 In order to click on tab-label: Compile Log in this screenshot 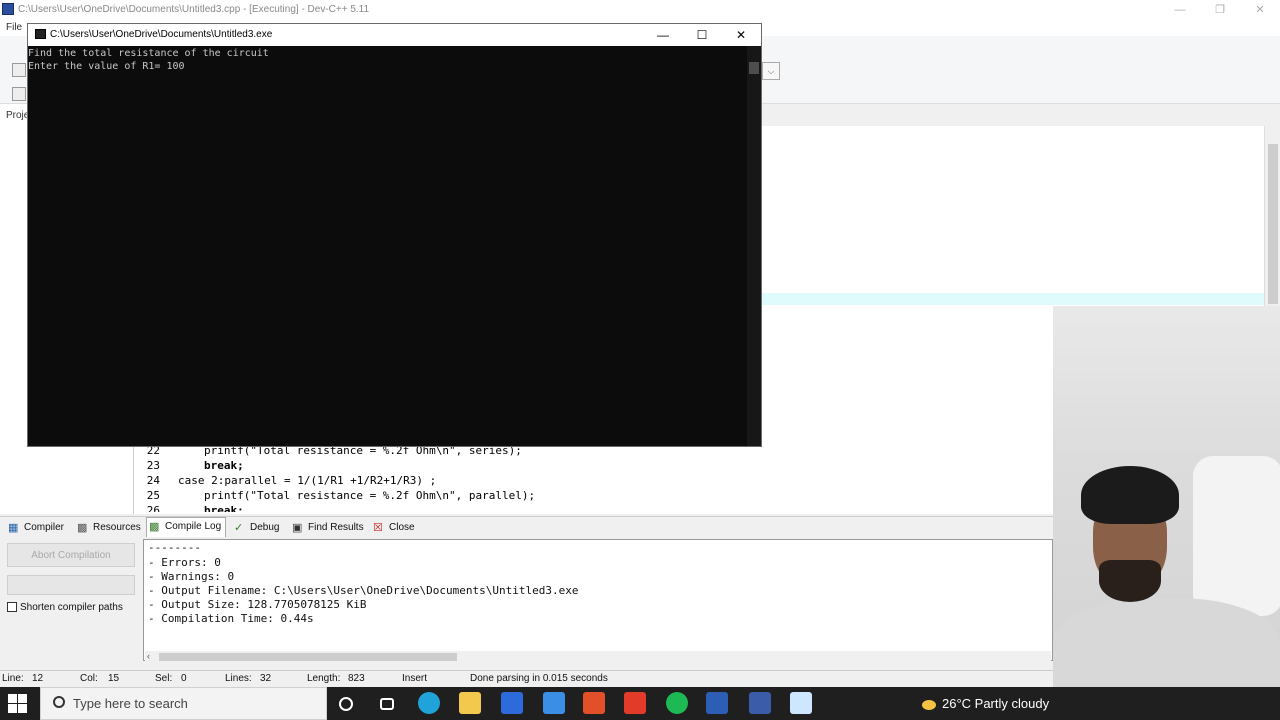, I will do `click(193, 526)`.